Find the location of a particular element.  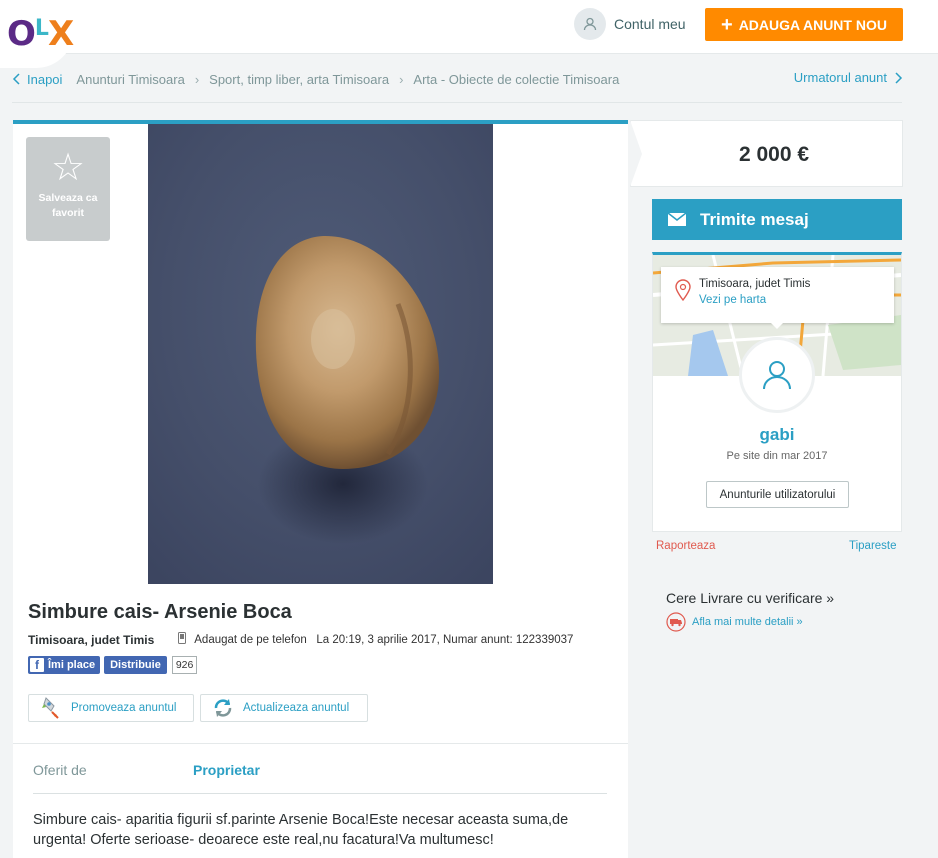

promote-ad-button: Promoveaza anuntul is located at coordinates (111, 708).